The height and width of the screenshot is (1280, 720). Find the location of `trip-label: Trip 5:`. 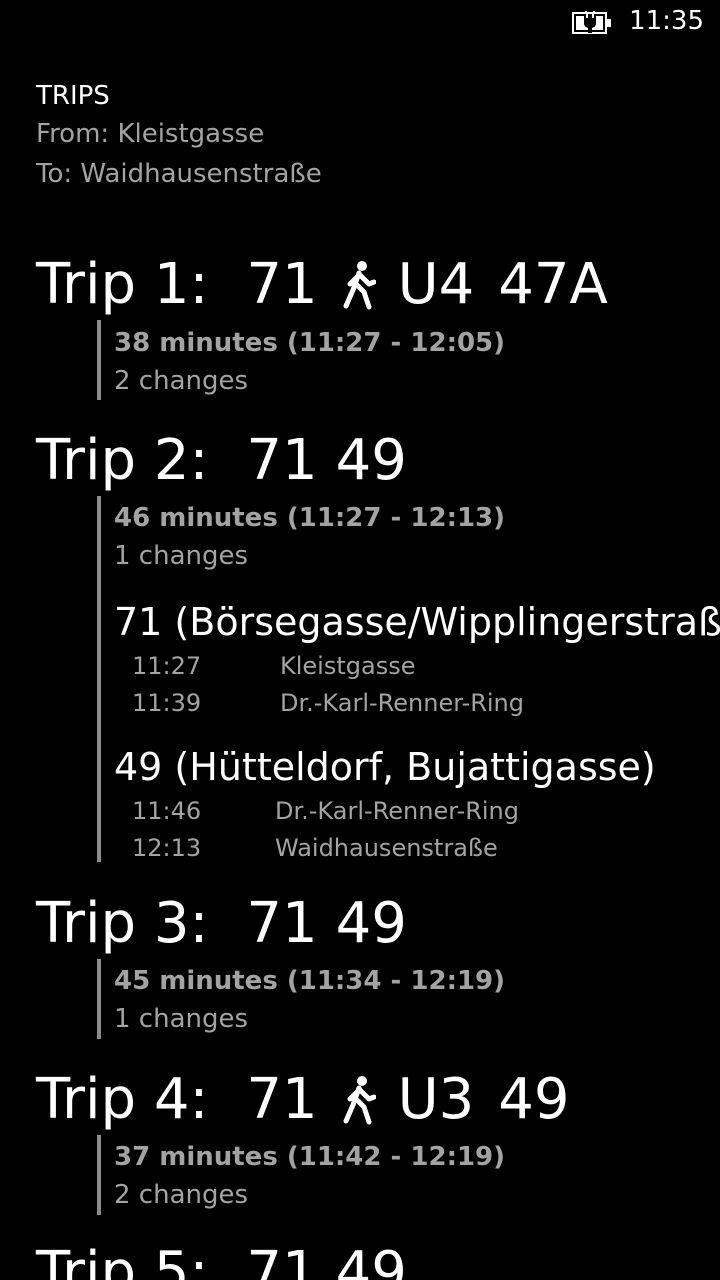

trip-label: Trip 5: is located at coordinates (122, 1260).